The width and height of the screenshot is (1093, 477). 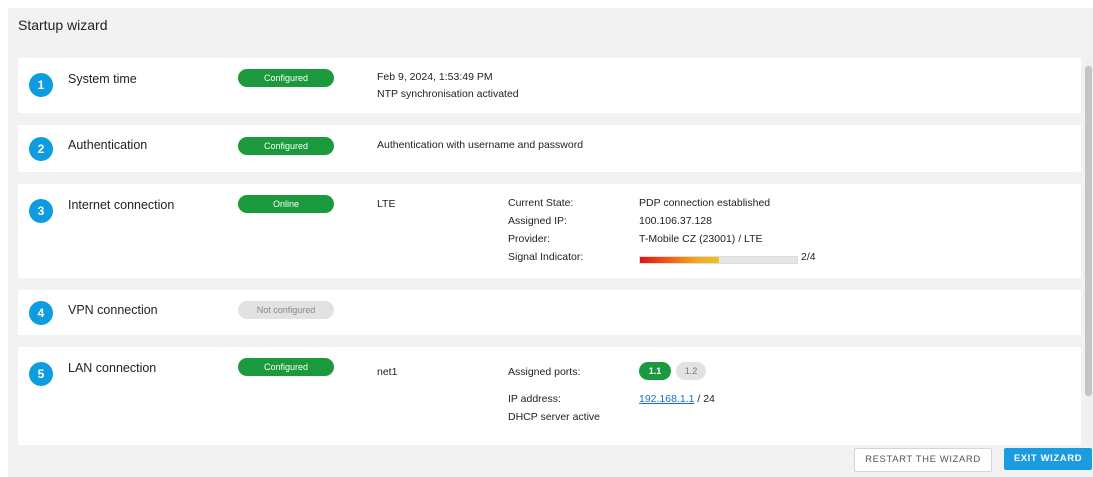 I want to click on step-title: Authentication, so click(x=108, y=145).